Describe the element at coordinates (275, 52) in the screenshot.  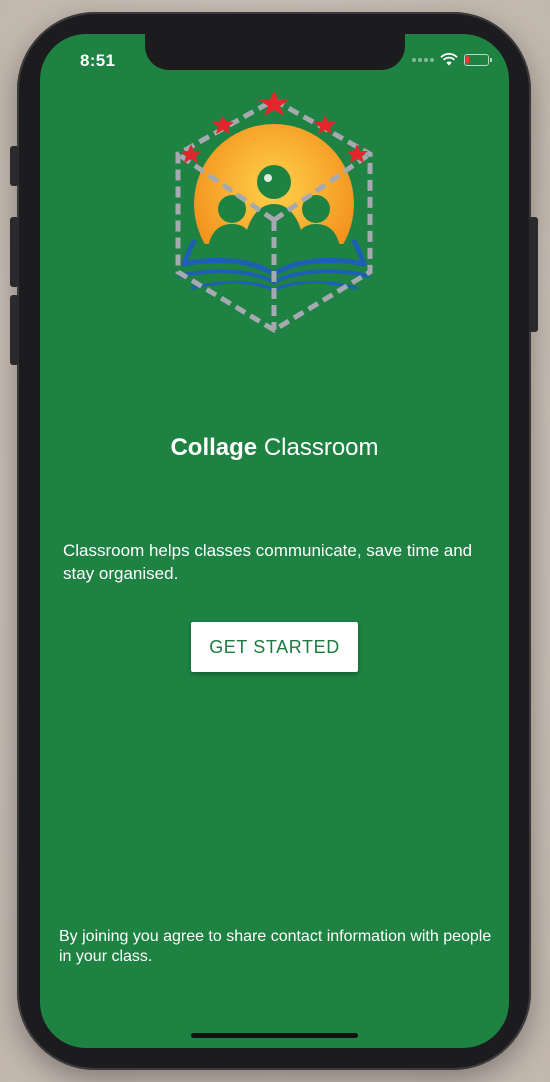
I see `notch` at that location.